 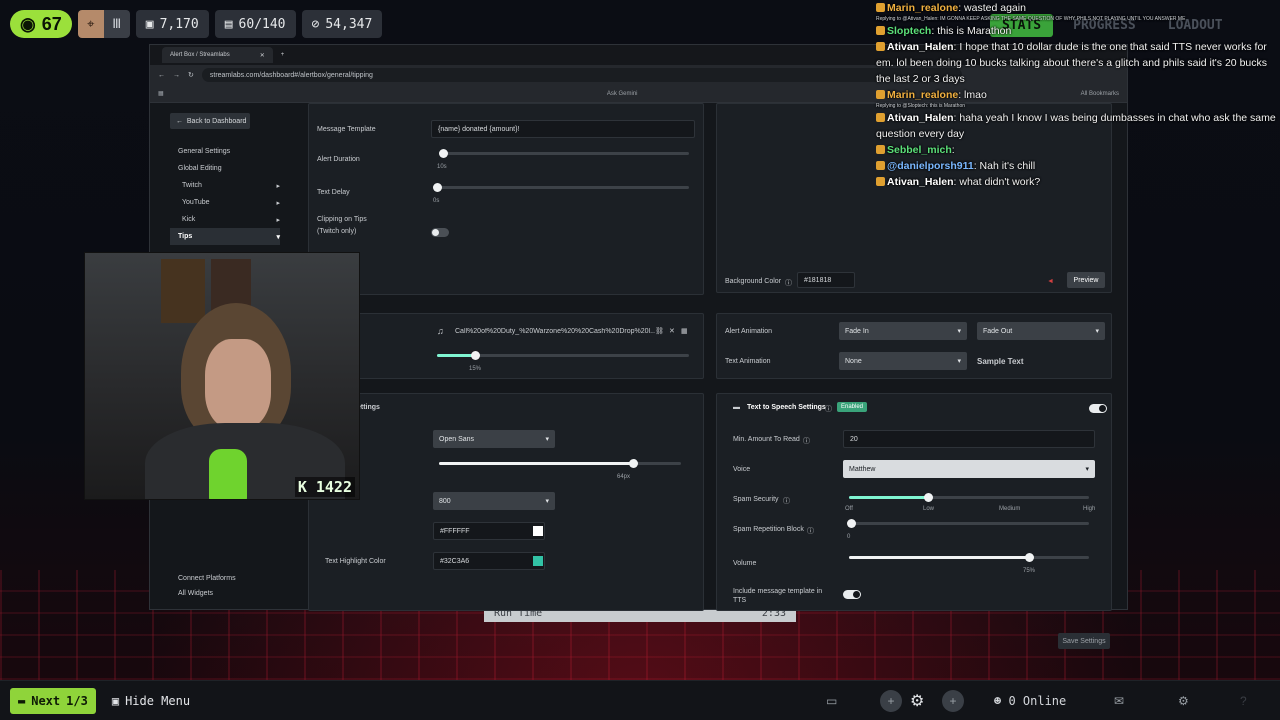 I want to click on spam-security-slider, so click(x=969, y=497).